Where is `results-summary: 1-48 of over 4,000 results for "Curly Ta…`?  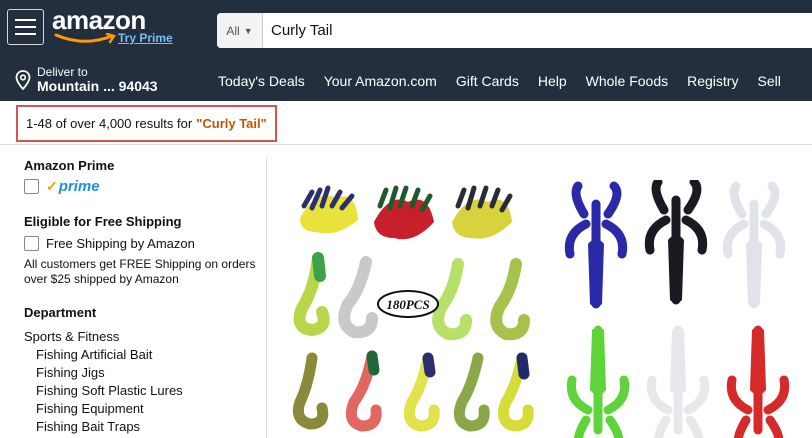 results-summary: 1-48 of over 4,000 results for "Curly Ta… is located at coordinates (146, 123).